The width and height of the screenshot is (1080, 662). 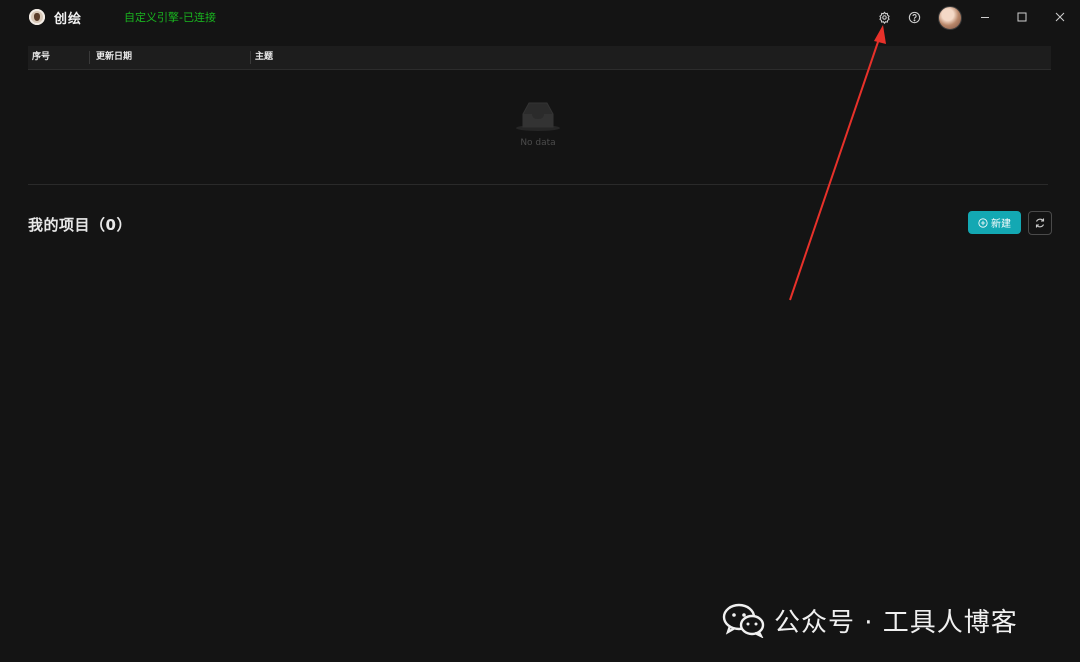 What do you see at coordinates (743, 620) in the screenshot?
I see `wechat-icon` at bounding box center [743, 620].